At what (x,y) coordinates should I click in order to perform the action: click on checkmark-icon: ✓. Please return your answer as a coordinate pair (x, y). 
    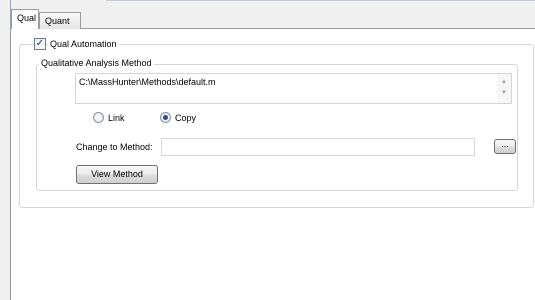
    Looking at the image, I should click on (40, 43).